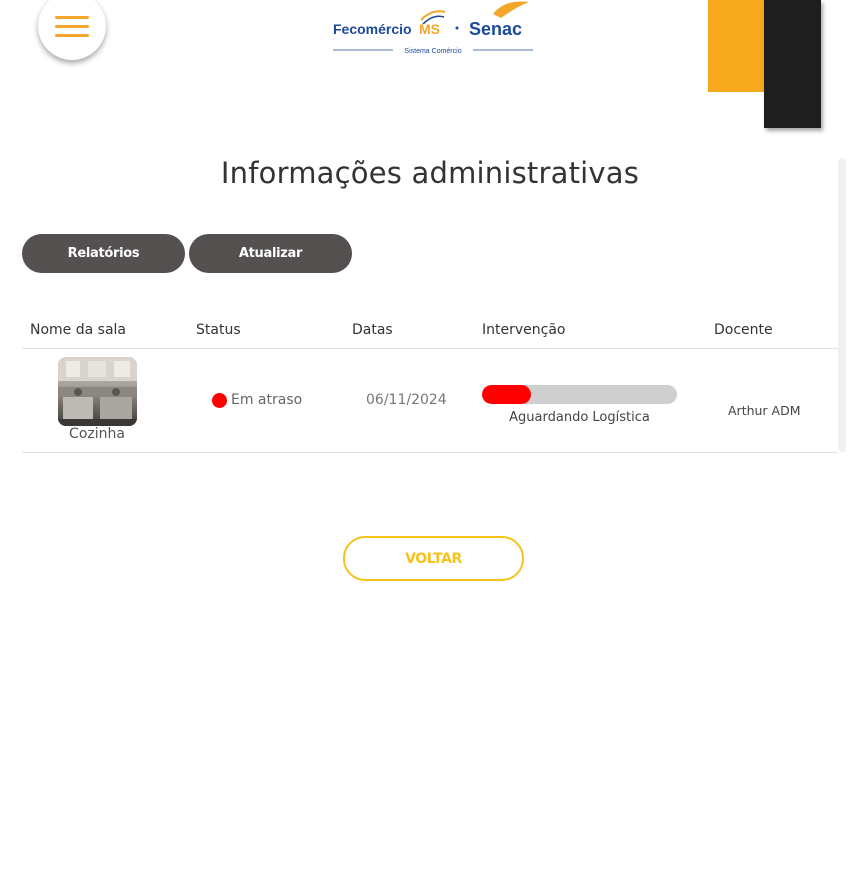 The height and width of the screenshot is (878, 868). What do you see at coordinates (764, 410) in the screenshot?
I see `teacher-cell: Arthur ADM` at bounding box center [764, 410].